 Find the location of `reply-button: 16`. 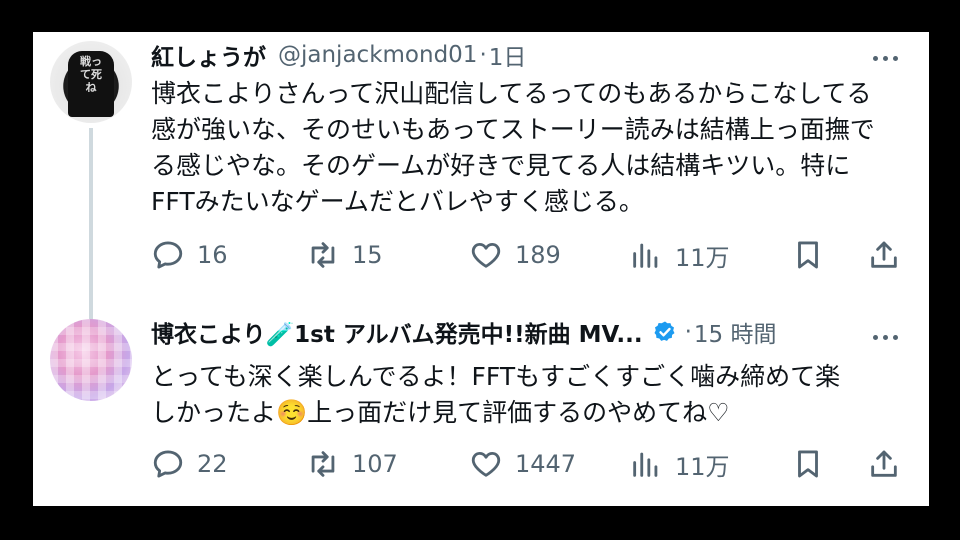

reply-button: 16 is located at coordinates (189, 255).